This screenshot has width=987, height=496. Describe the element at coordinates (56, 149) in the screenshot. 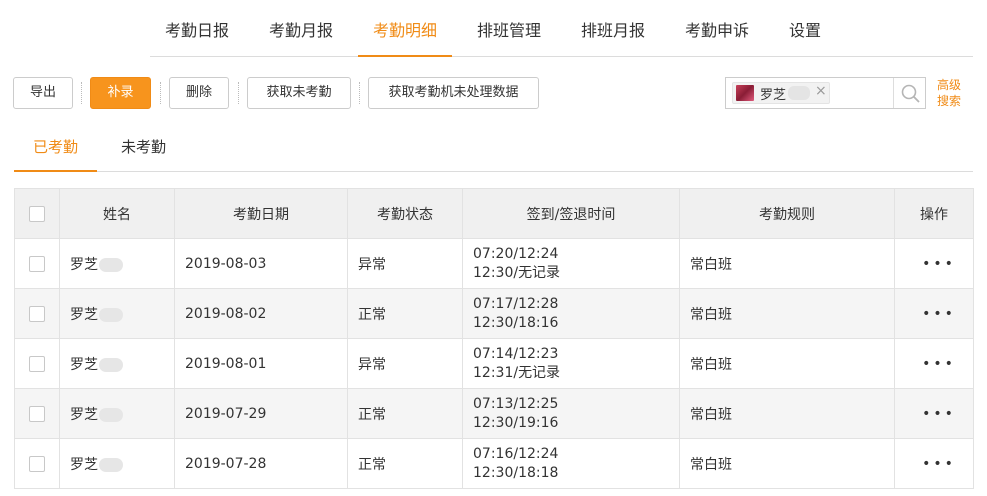

I see `tab-attended: 已考勤` at that location.